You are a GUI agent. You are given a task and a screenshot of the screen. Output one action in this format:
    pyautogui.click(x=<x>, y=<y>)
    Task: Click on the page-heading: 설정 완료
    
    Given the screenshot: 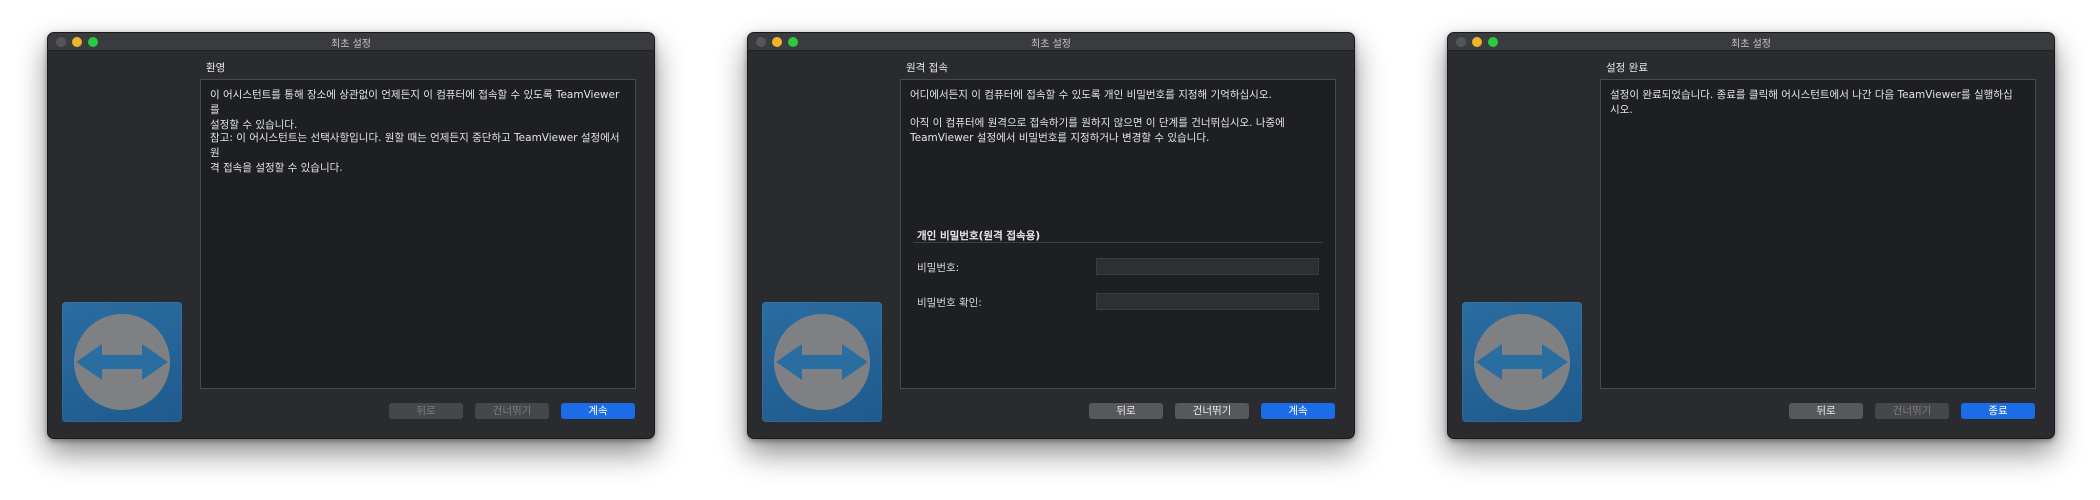 What is the action you would take?
    pyautogui.click(x=1627, y=68)
    